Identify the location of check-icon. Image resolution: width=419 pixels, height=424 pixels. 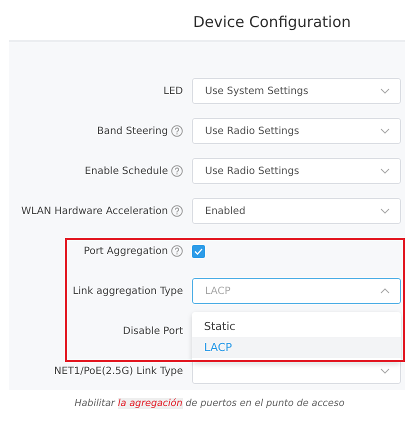
(198, 251).